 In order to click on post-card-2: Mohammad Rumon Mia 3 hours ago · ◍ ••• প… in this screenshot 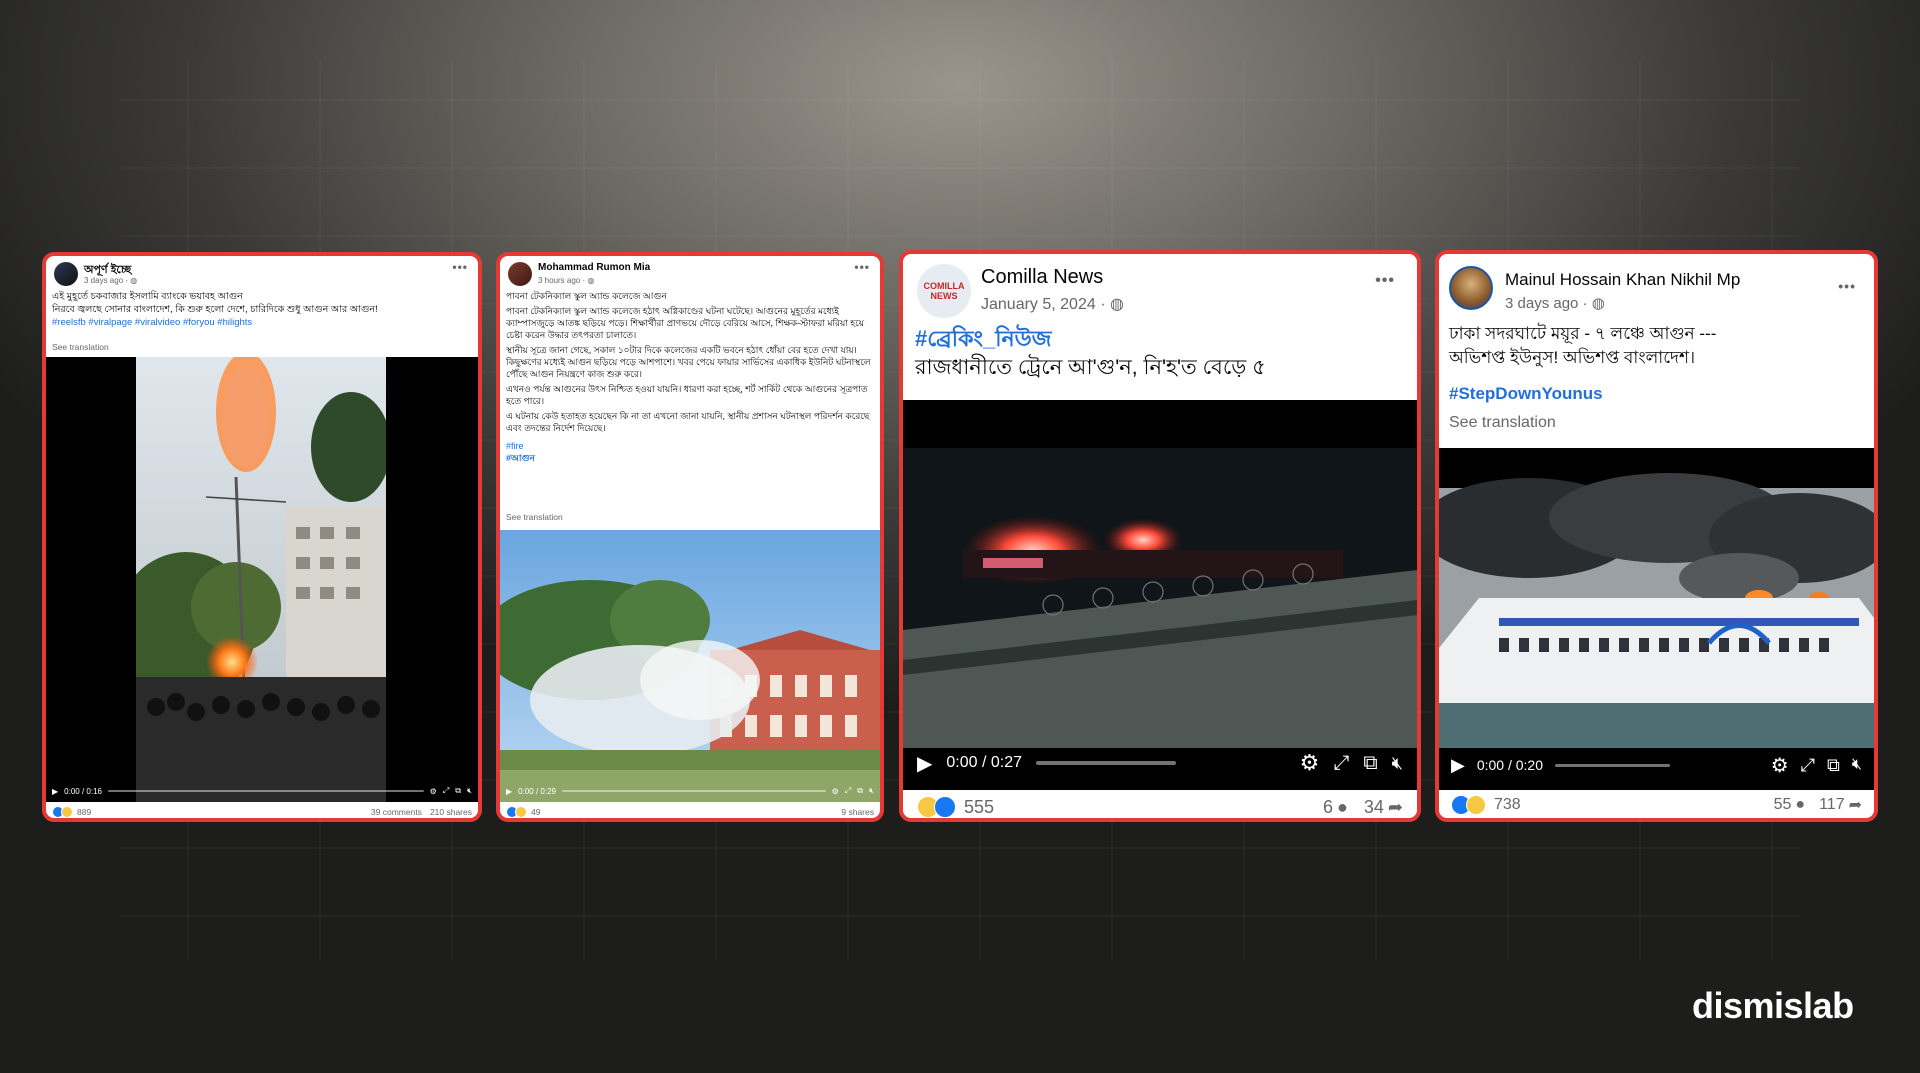, I will do `click(690, 537)`.